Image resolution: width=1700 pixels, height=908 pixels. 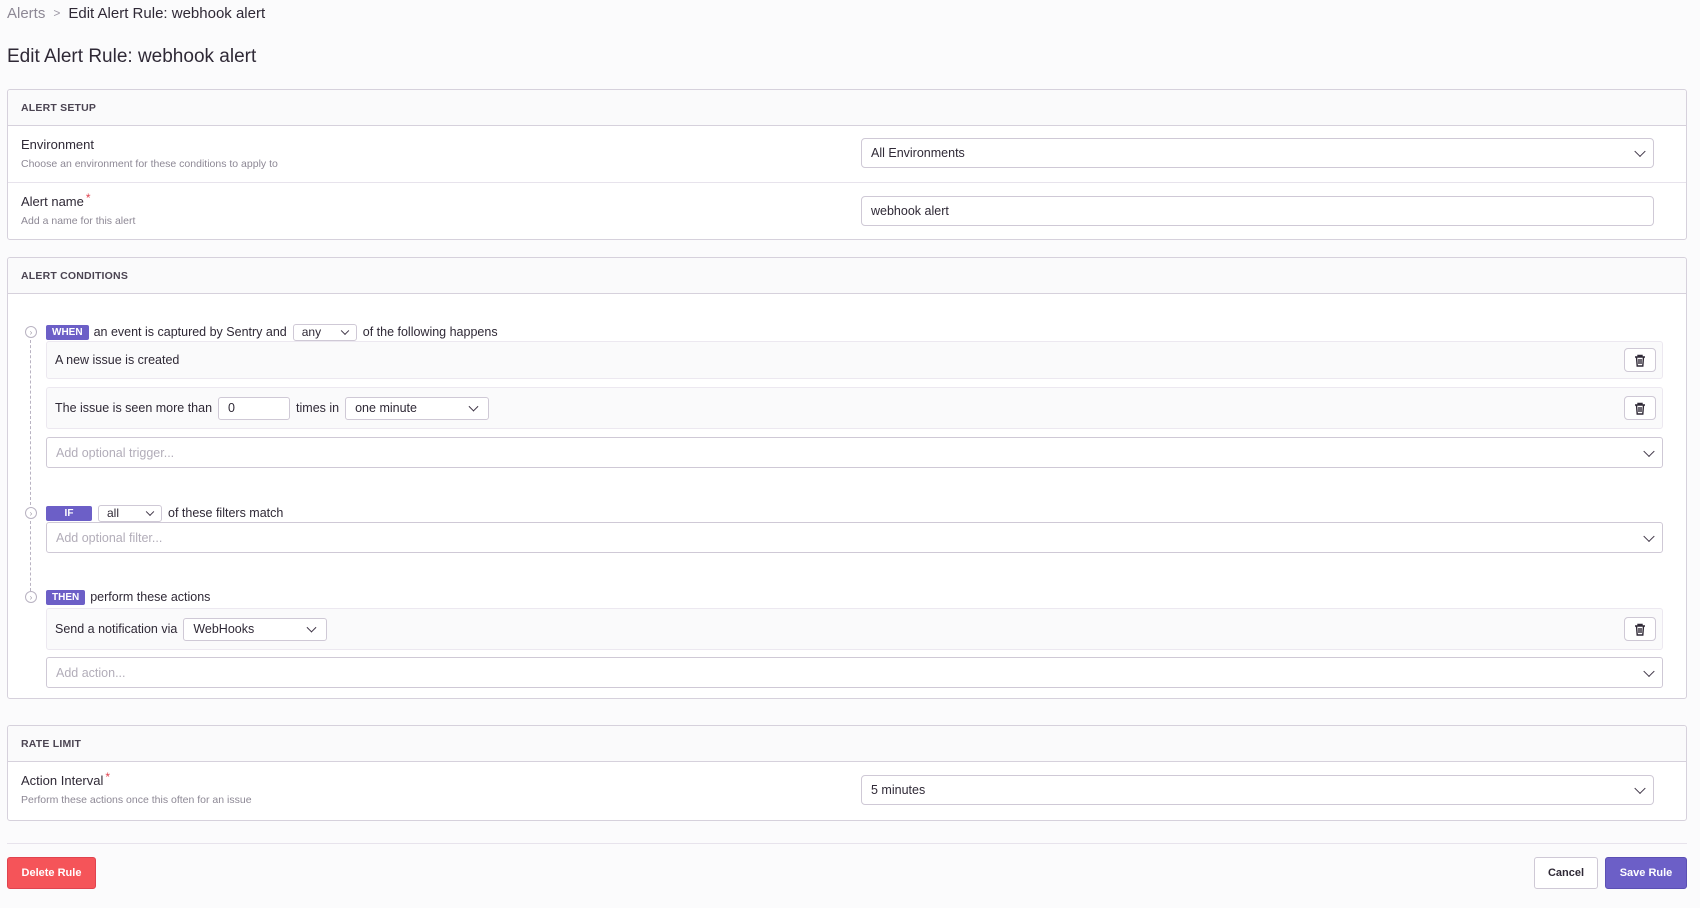 What do you see at coordinates (847, 744) in the screenshot?
I see `rate-limit-header: RATE LIMIT` at bounding box center [847, 744].